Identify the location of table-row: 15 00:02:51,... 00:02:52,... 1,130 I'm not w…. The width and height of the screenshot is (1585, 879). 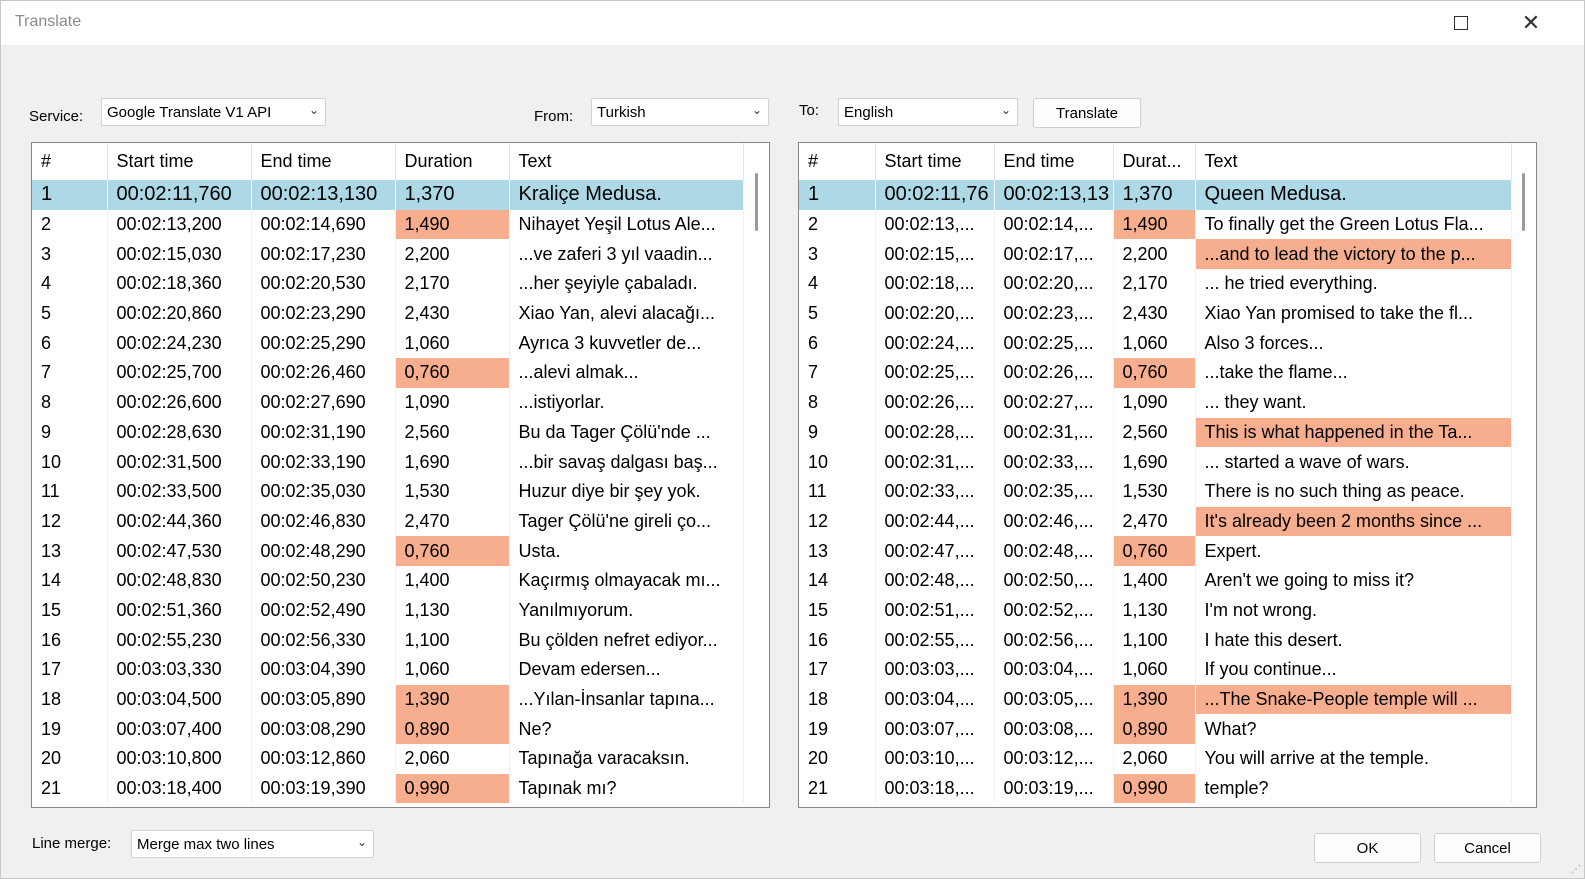
(1155, 610).